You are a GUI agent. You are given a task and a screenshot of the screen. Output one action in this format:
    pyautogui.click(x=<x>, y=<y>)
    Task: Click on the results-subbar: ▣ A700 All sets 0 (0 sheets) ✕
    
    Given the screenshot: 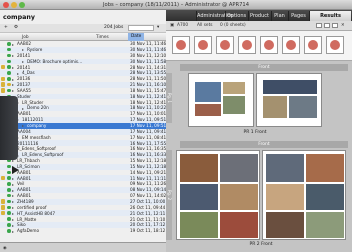 What is the action you would take?
    pyautogui.click(x=259, y=26)
    